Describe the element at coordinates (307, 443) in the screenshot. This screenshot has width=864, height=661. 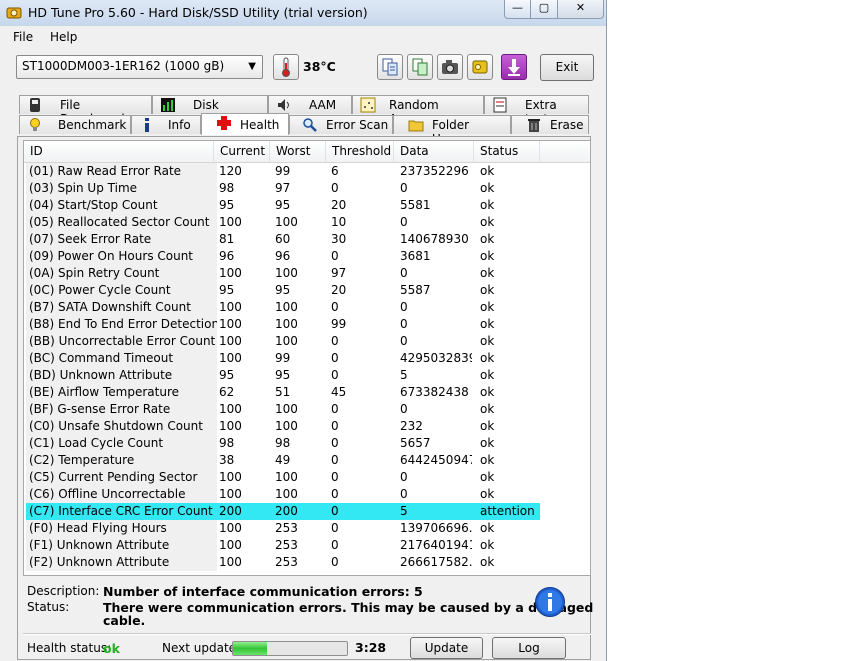
I see `table-row: (C1) Load Cycle Count 98 98 0 5657 ok` at that location.